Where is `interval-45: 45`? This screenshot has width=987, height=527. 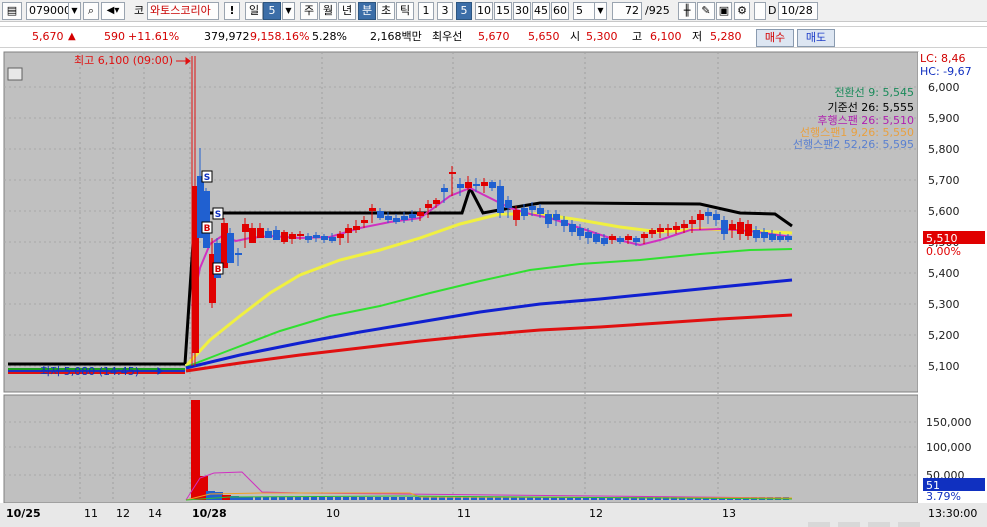 interval-45: 45 is located at coordinates (541, 11).